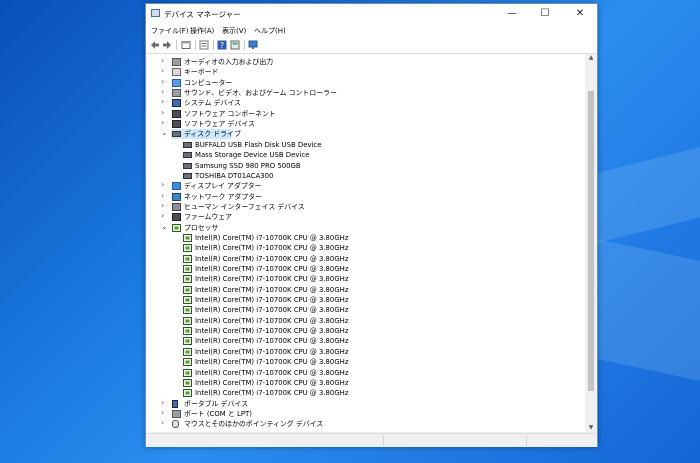 The height and width of the screenshot is (463, 700). Describe the element at coordinates (366, 155) in the screenshot. I see `tree-device-disk: Mass Storage Device USB Device` at that location.